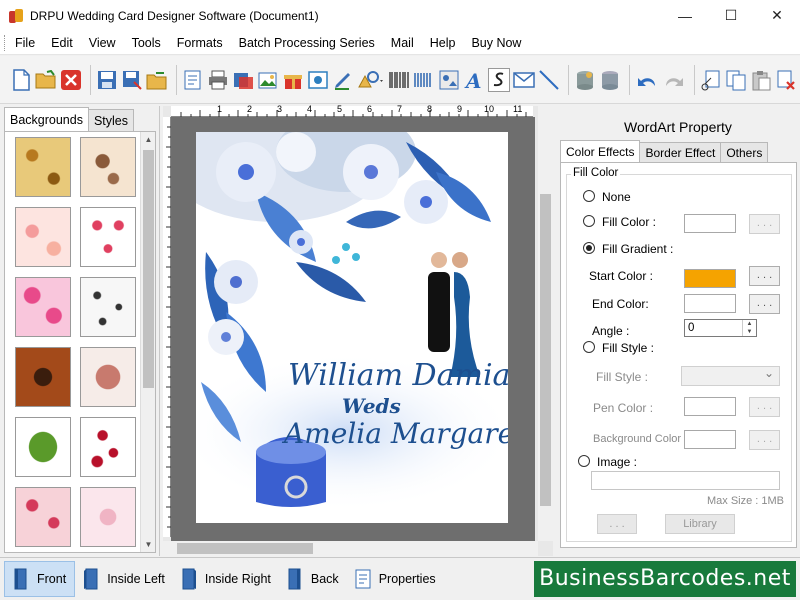 Image resolution: width=800 pixels, height=600 pixels. I want to click on print-preview-icon, so click(243, 80).